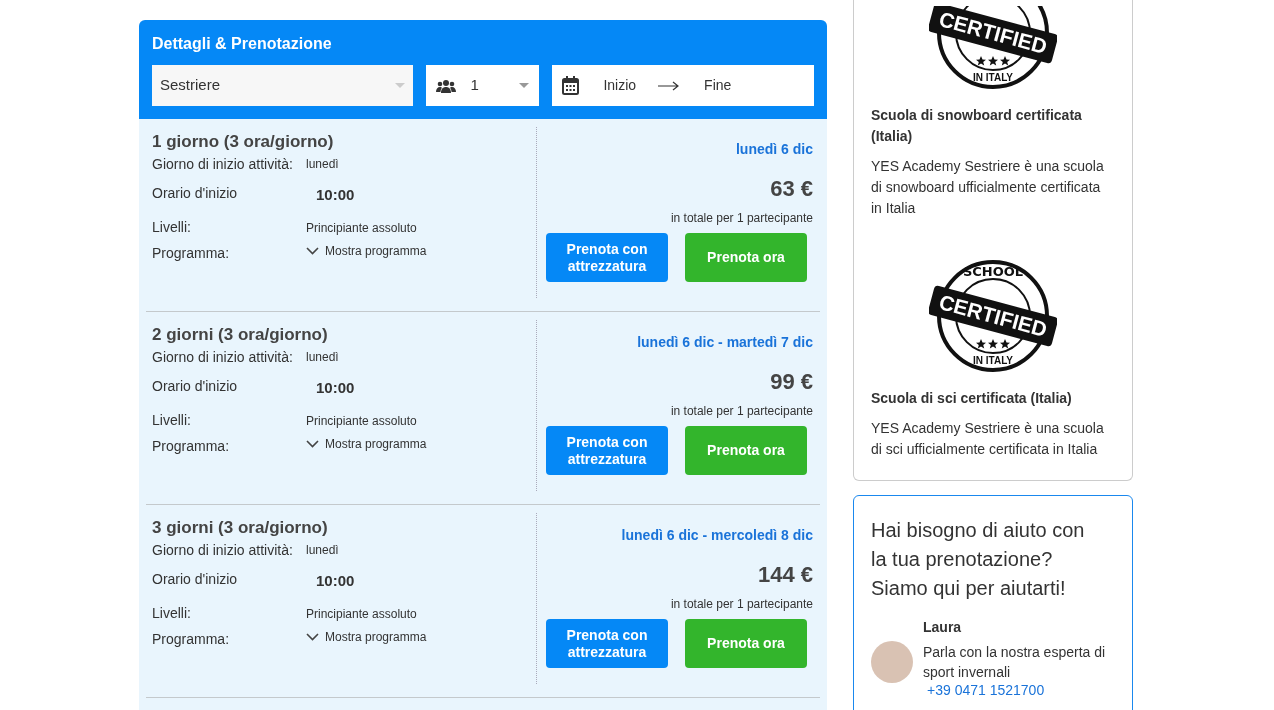 The width and height of the screenshot is (1274, 710). I want to click on price: 63 €, so click(791, 189).